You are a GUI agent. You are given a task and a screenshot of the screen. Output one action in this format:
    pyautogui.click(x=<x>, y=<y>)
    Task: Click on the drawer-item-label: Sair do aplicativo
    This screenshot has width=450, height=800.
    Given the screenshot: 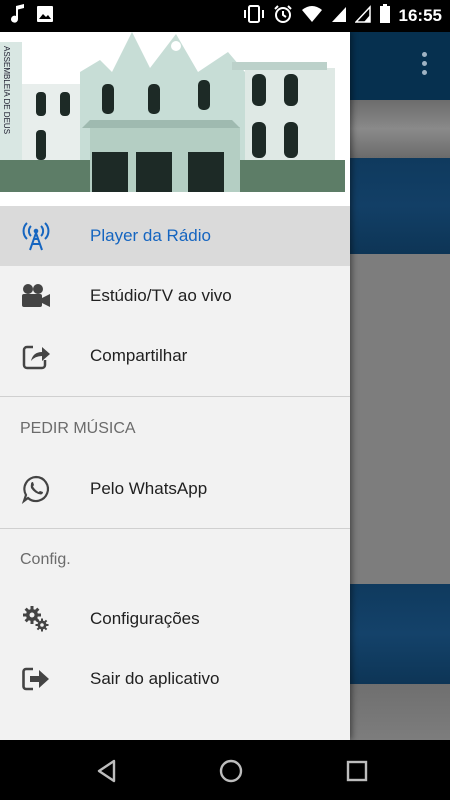 What is the action you would take?
    pyautogui.click(x=155, y=678)
    